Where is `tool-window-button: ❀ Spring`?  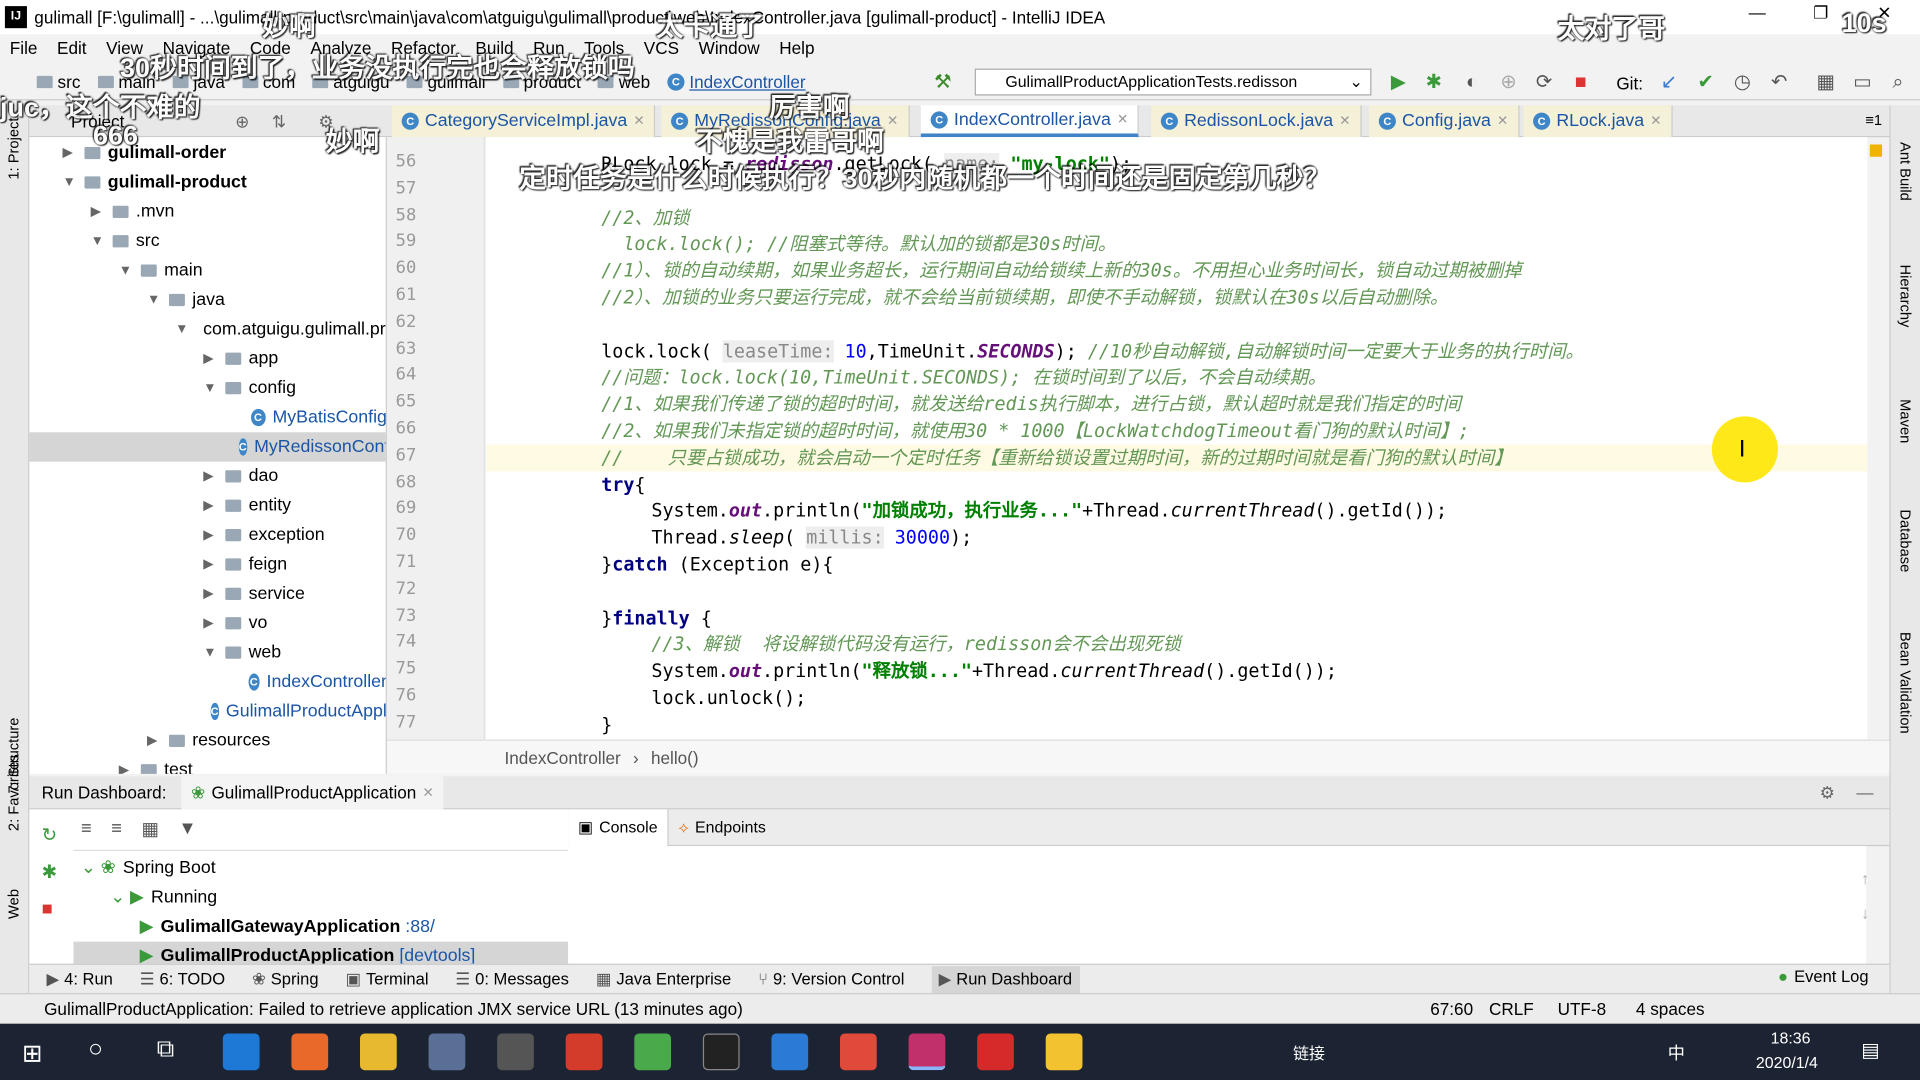 tool-window-button: ❀ Spring is located at coordinates (285, 979).